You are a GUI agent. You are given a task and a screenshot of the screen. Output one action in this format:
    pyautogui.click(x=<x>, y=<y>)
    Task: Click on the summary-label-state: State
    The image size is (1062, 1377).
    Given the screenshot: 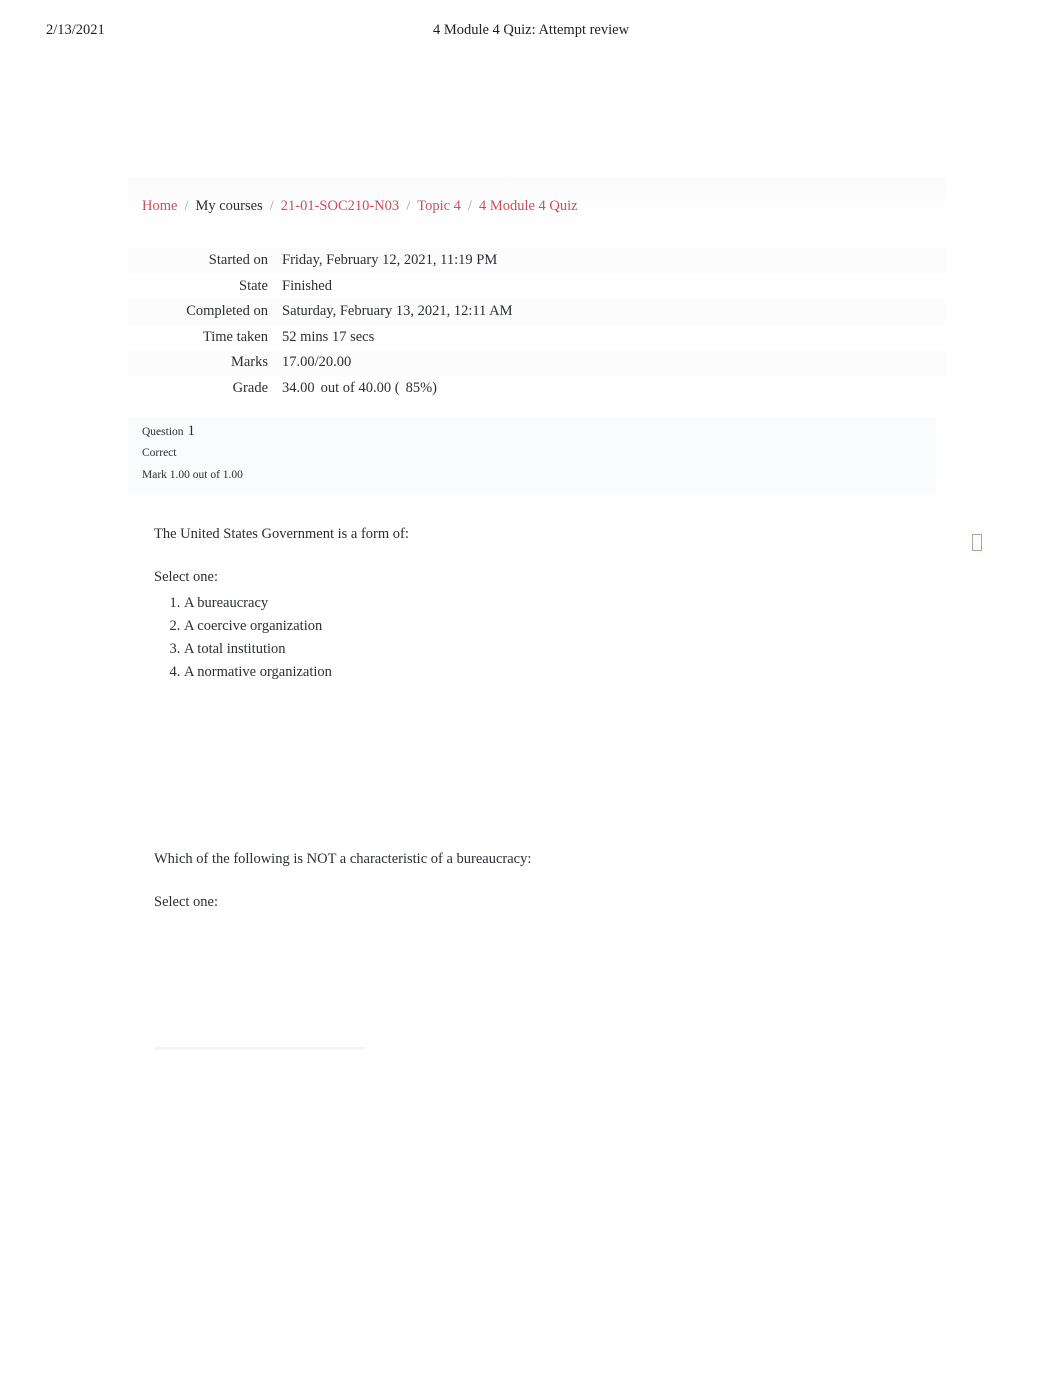 What is the action you would take?
    pyautogui.click(x=253, y=285)
    